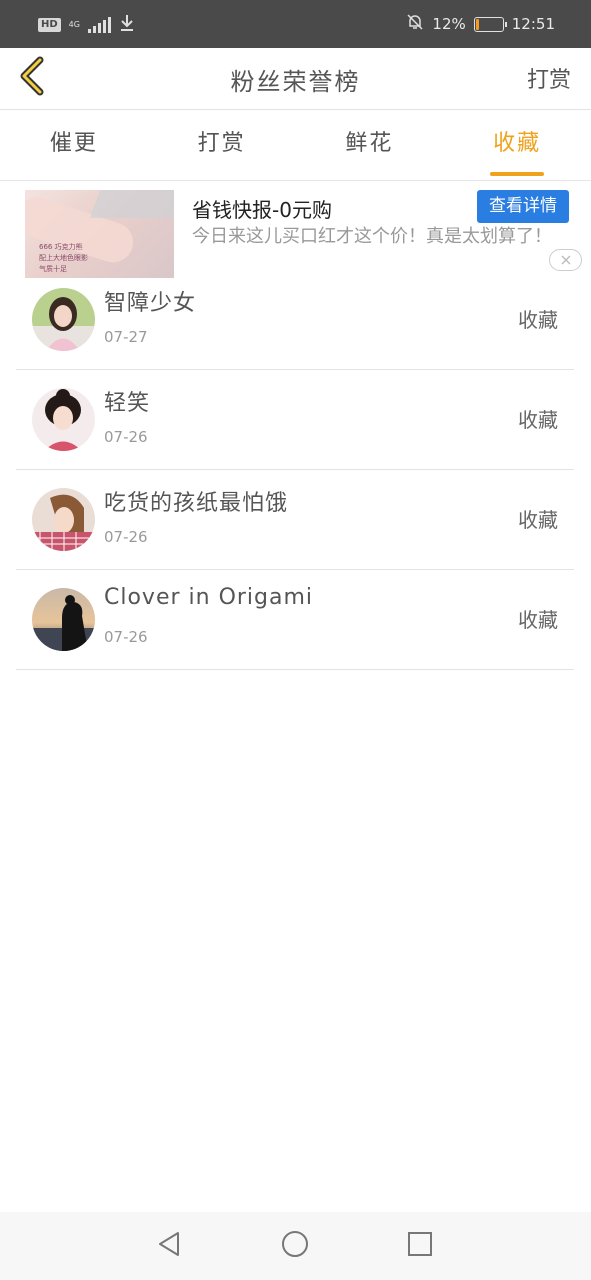 This screenshot has width=591, height=1280. Describe the element at coordinates (295, 24) in the screenshot. I see `status-bar: HD 4G 12% 12:51` at that location.